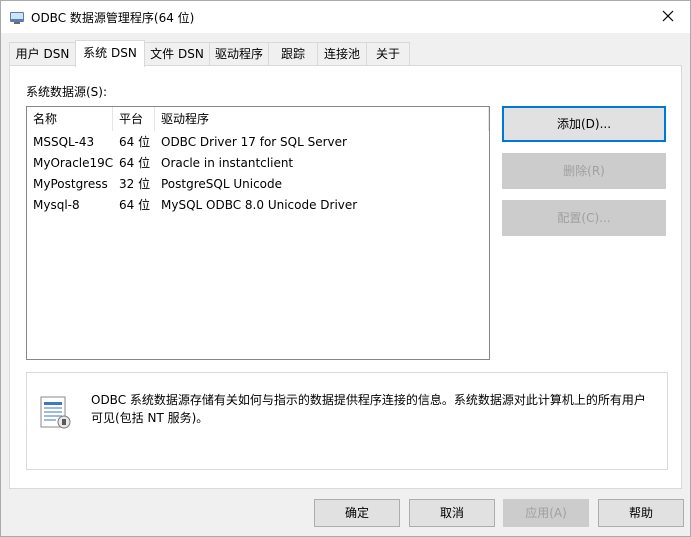  Describe the element at coordinates (388, 54) in the screenshot. I see `tab-about: 关于` at that location.